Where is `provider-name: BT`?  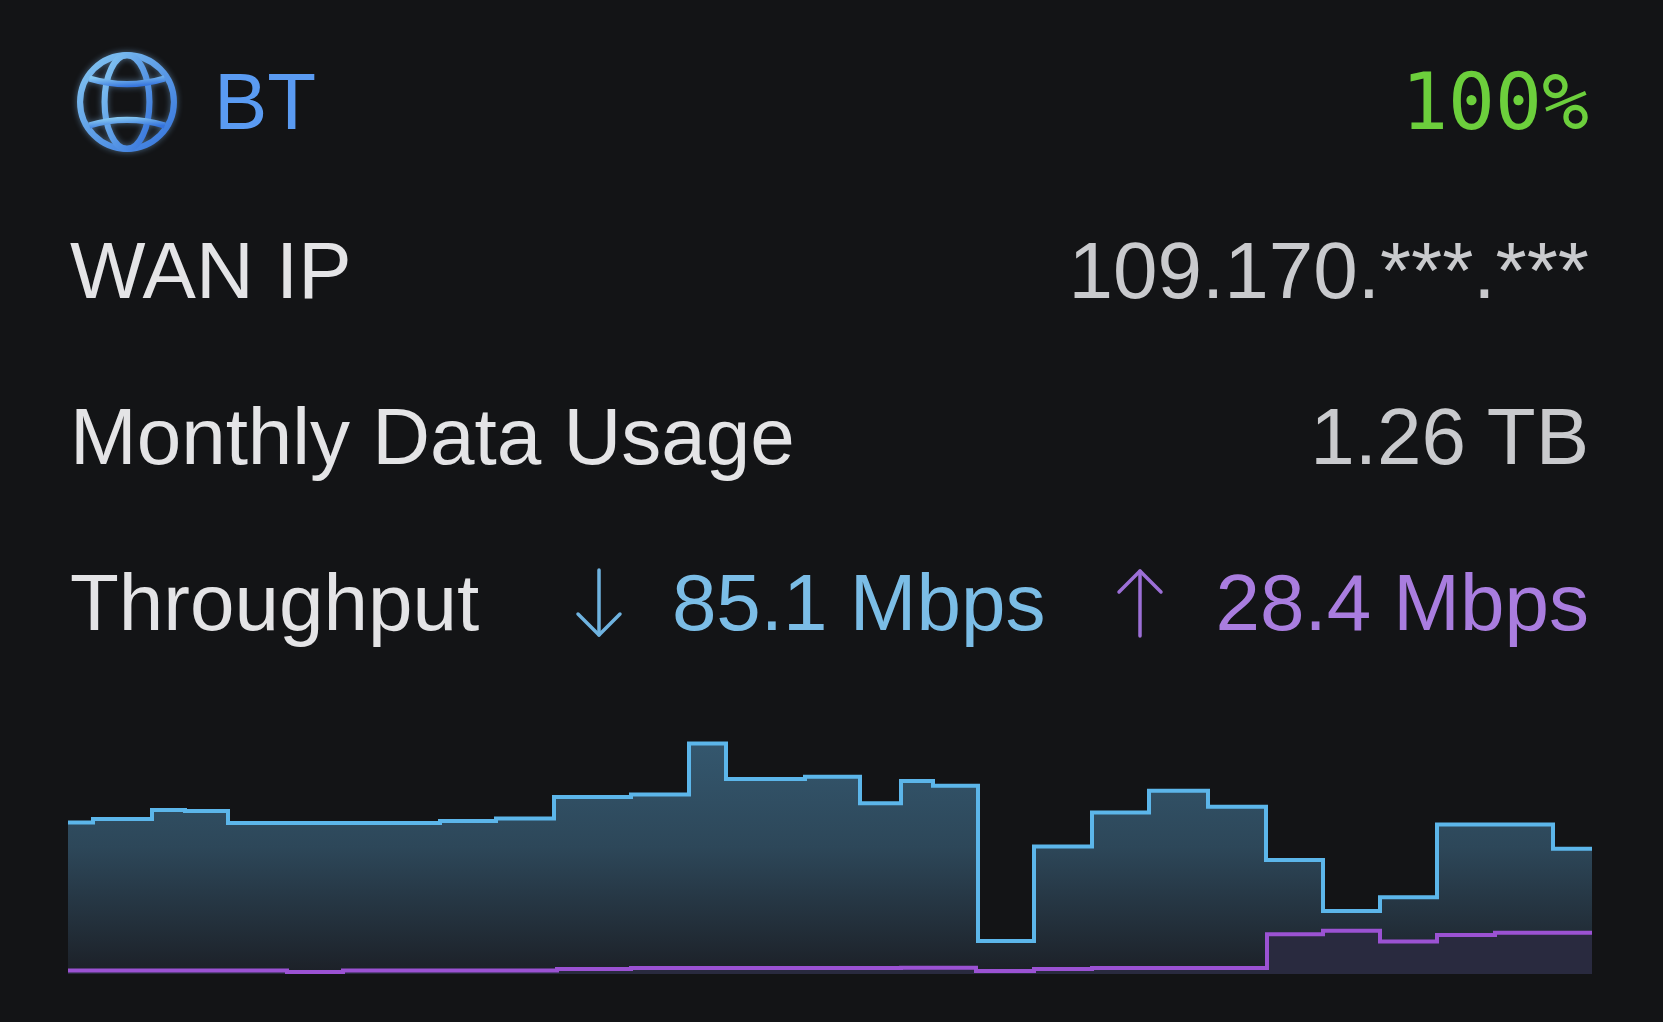
provider-name: BT is located at coordinates (265, 102).